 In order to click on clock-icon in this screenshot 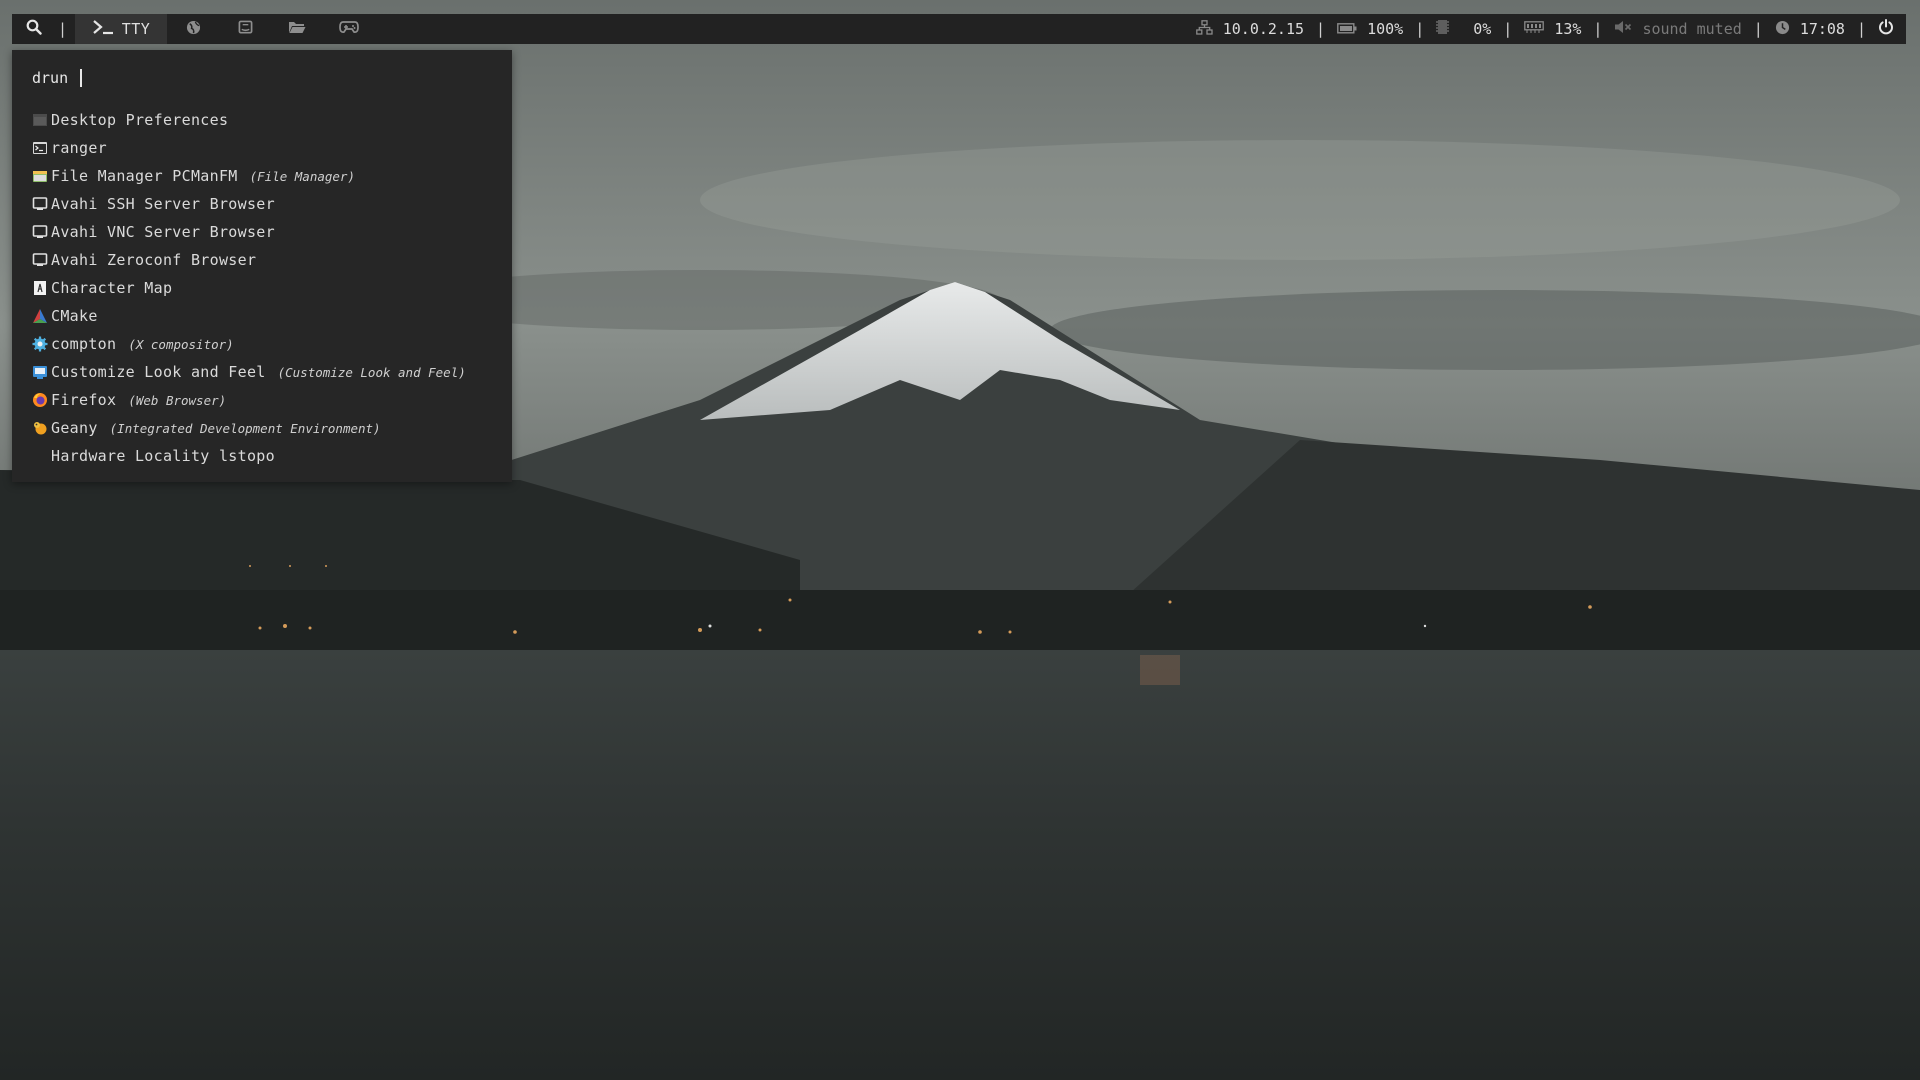, I will do `click(1782, 29)`.